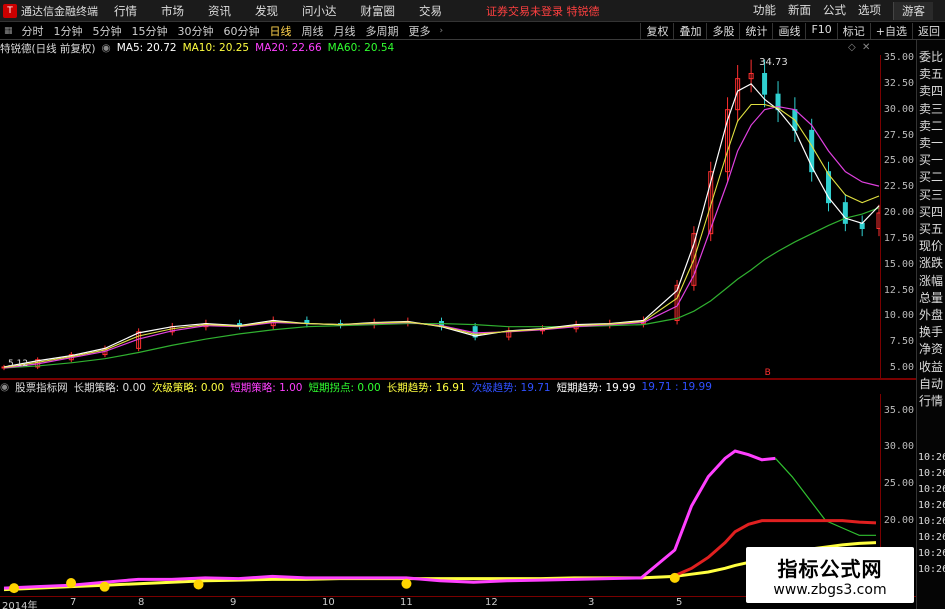 This screenshot has width=945, height=609. What do you see at coordinates (898, 83) in the screenshot?
I see `price-axis-label: 32.50` at bounding box center [898, 83].